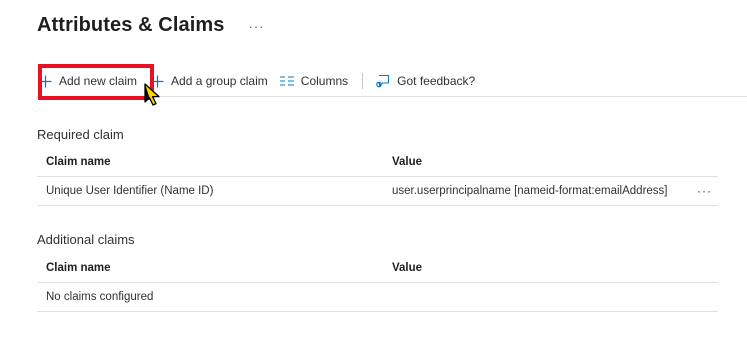  I want to click on add-new-claim-button: Add new claim, so click(88, 81).